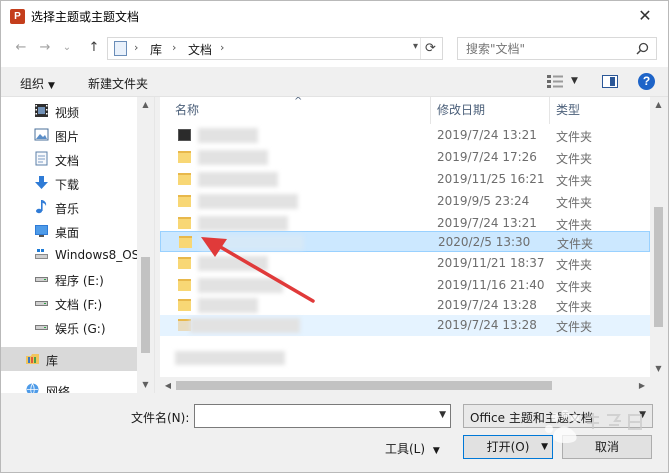 This screenshot has height=473, width=669. Describe the element at coordinates (298, 102) in the screenshot. I see `sort-ascending-icon: ^` at that location.